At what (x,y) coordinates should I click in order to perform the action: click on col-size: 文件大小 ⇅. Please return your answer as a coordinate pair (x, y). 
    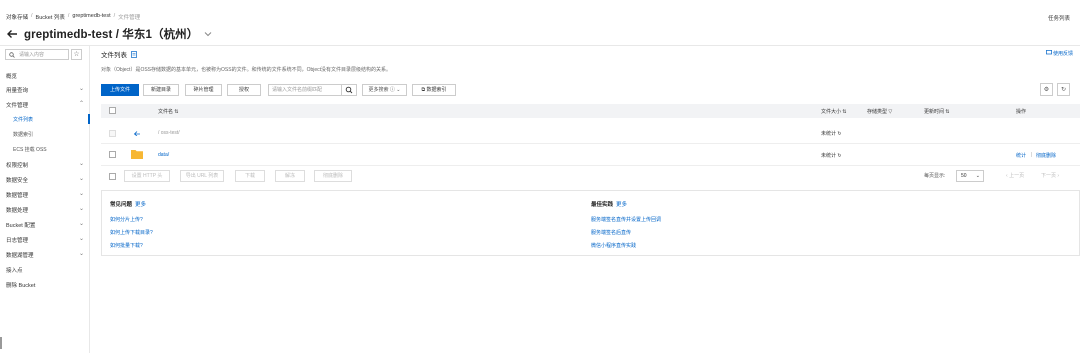
    Looking at the image, I should click on (834, 111).